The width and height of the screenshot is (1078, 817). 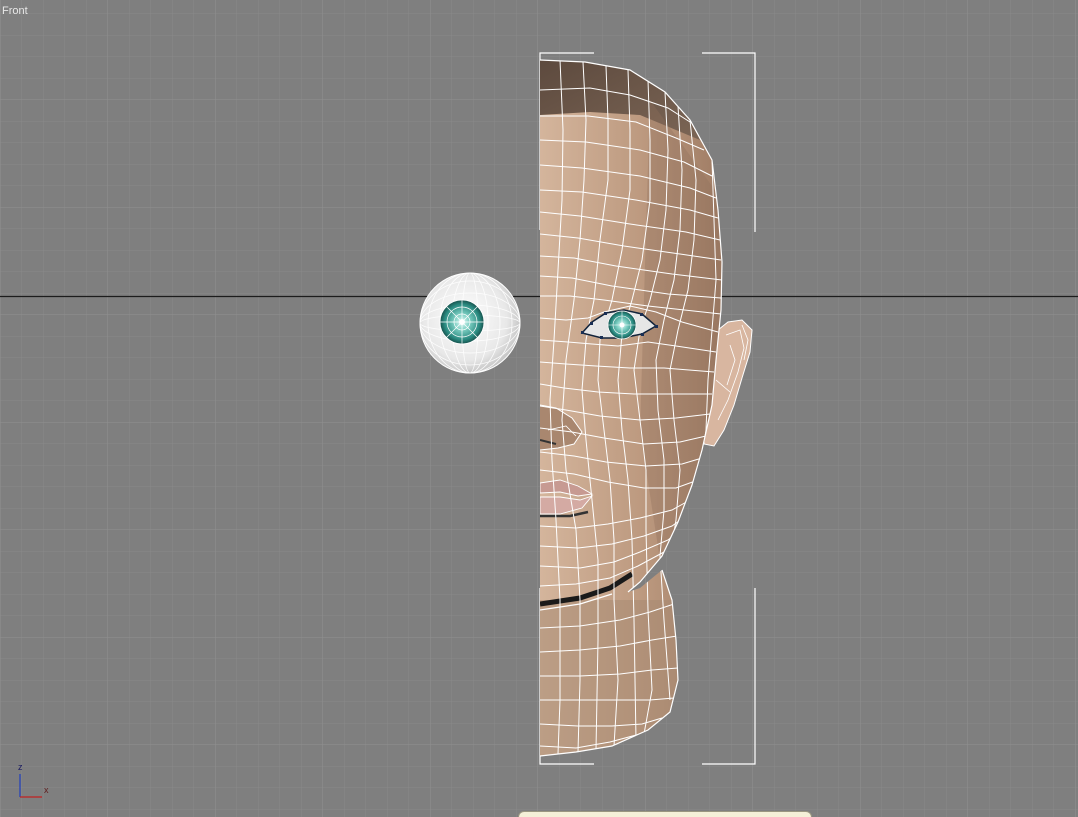 I want to click on prompt-bar, so click(x=665, y=814).